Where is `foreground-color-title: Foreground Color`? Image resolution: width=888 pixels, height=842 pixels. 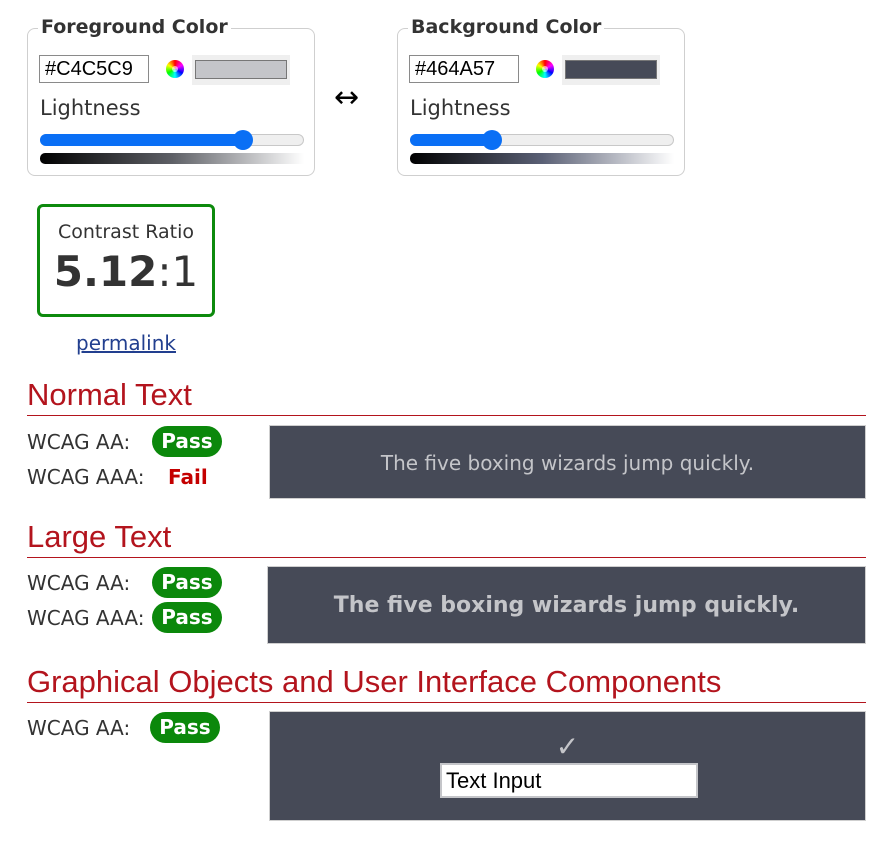
foreground-color-title: Foreground Color is located at coordinates (134, 27).